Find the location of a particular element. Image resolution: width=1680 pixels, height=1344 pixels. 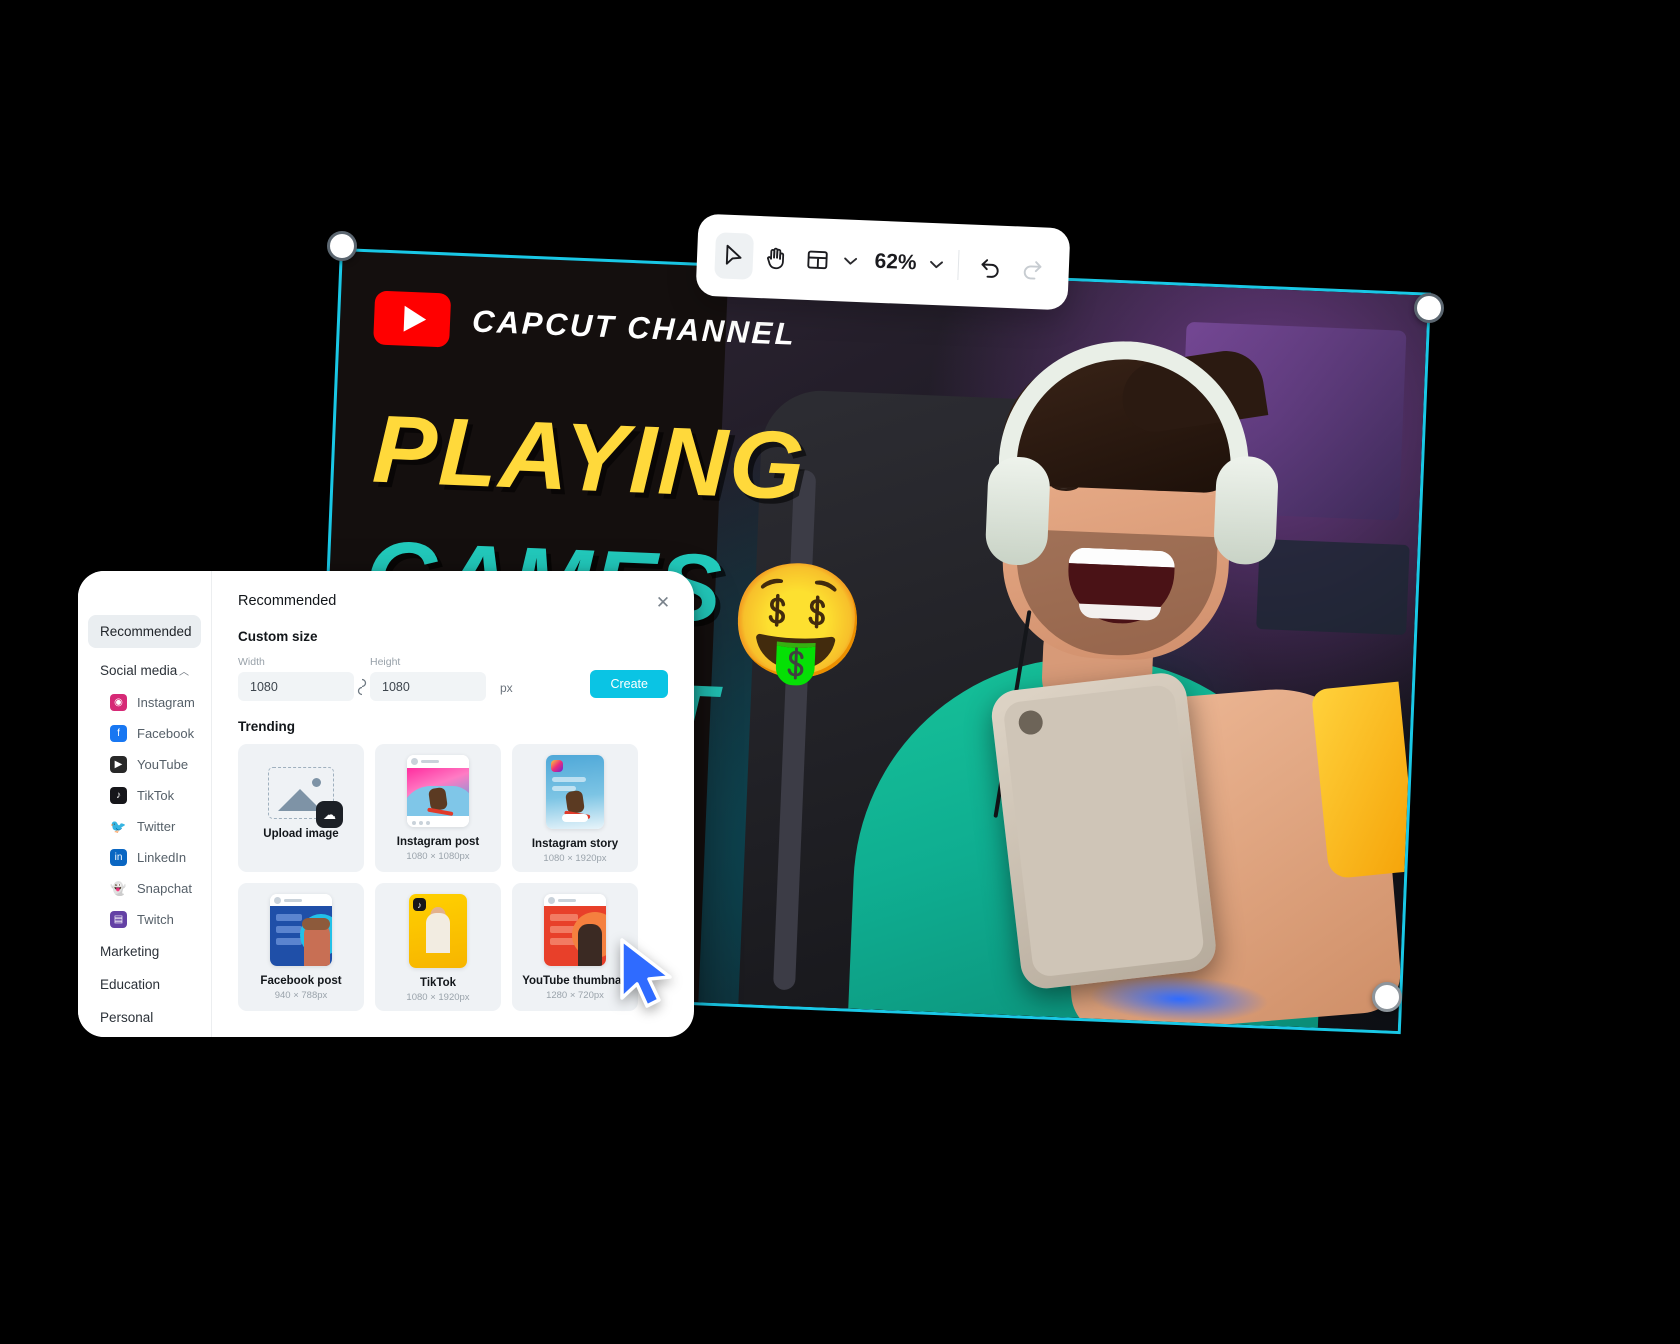

sidebar-category-education: Education is located at coordinates (144, 984).